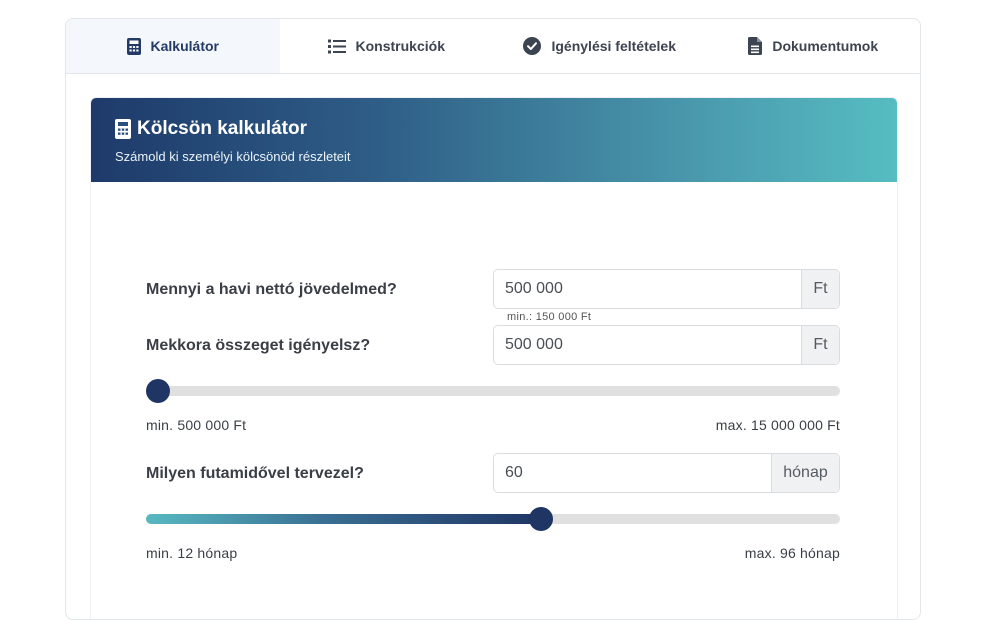 Image resolution: width=989 pixels, height=620 pixels. I want to click on list-icon, so click(336, 46).